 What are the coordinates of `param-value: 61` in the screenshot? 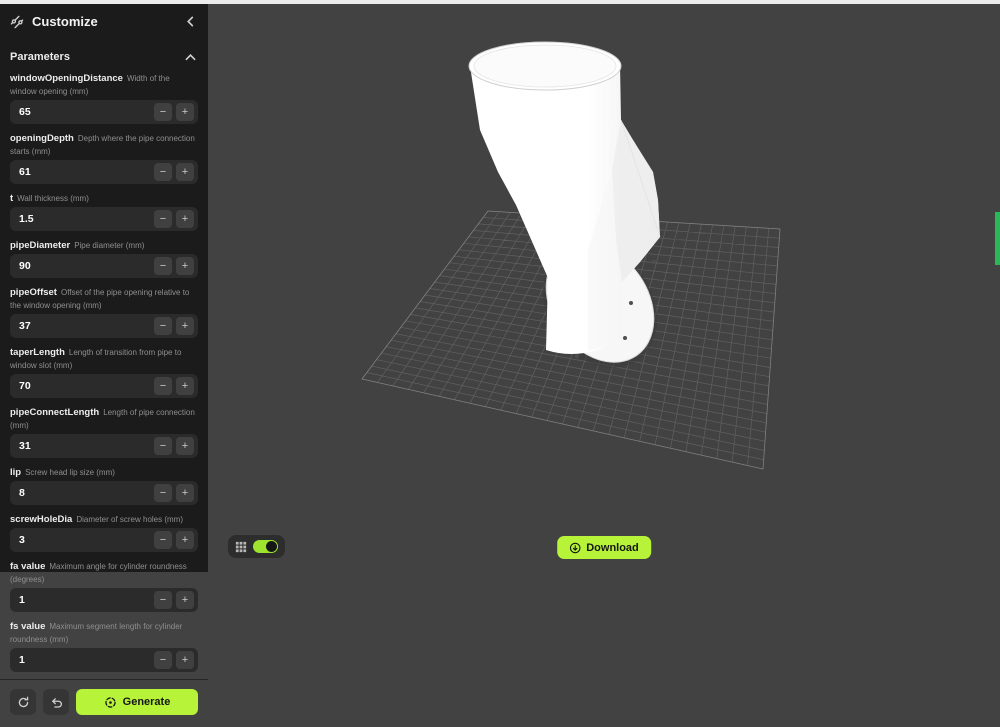 It's located at (84, 172).